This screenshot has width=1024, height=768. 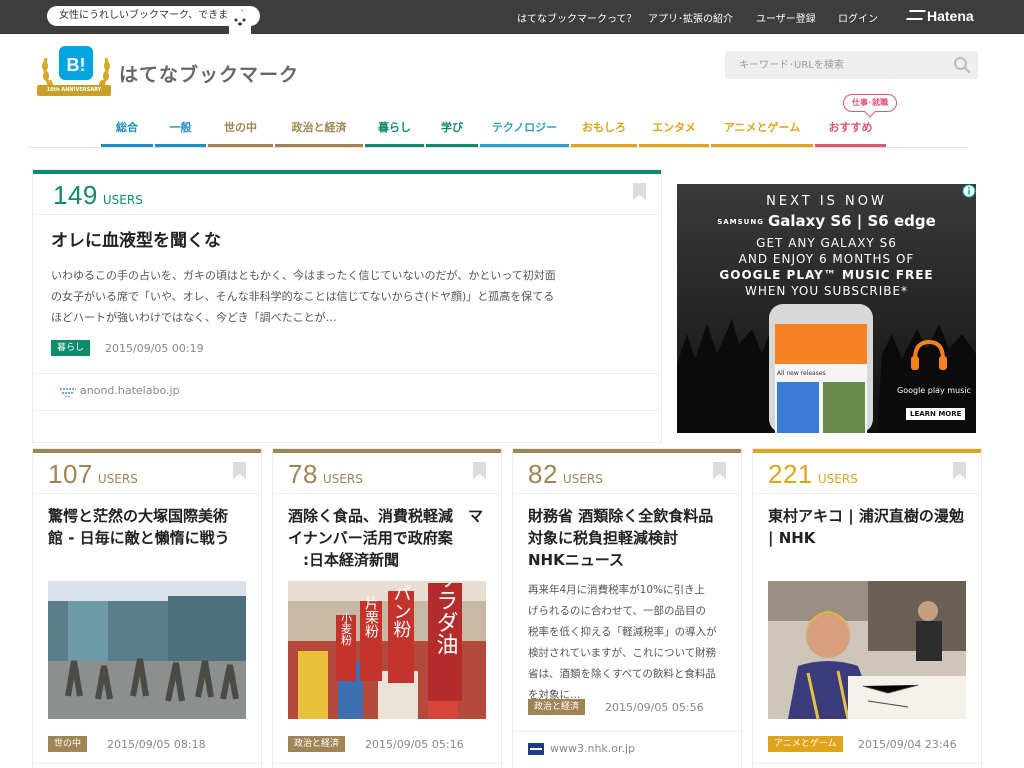 I want to click on tab-life: 暮らし, so click(x=394, y=132).